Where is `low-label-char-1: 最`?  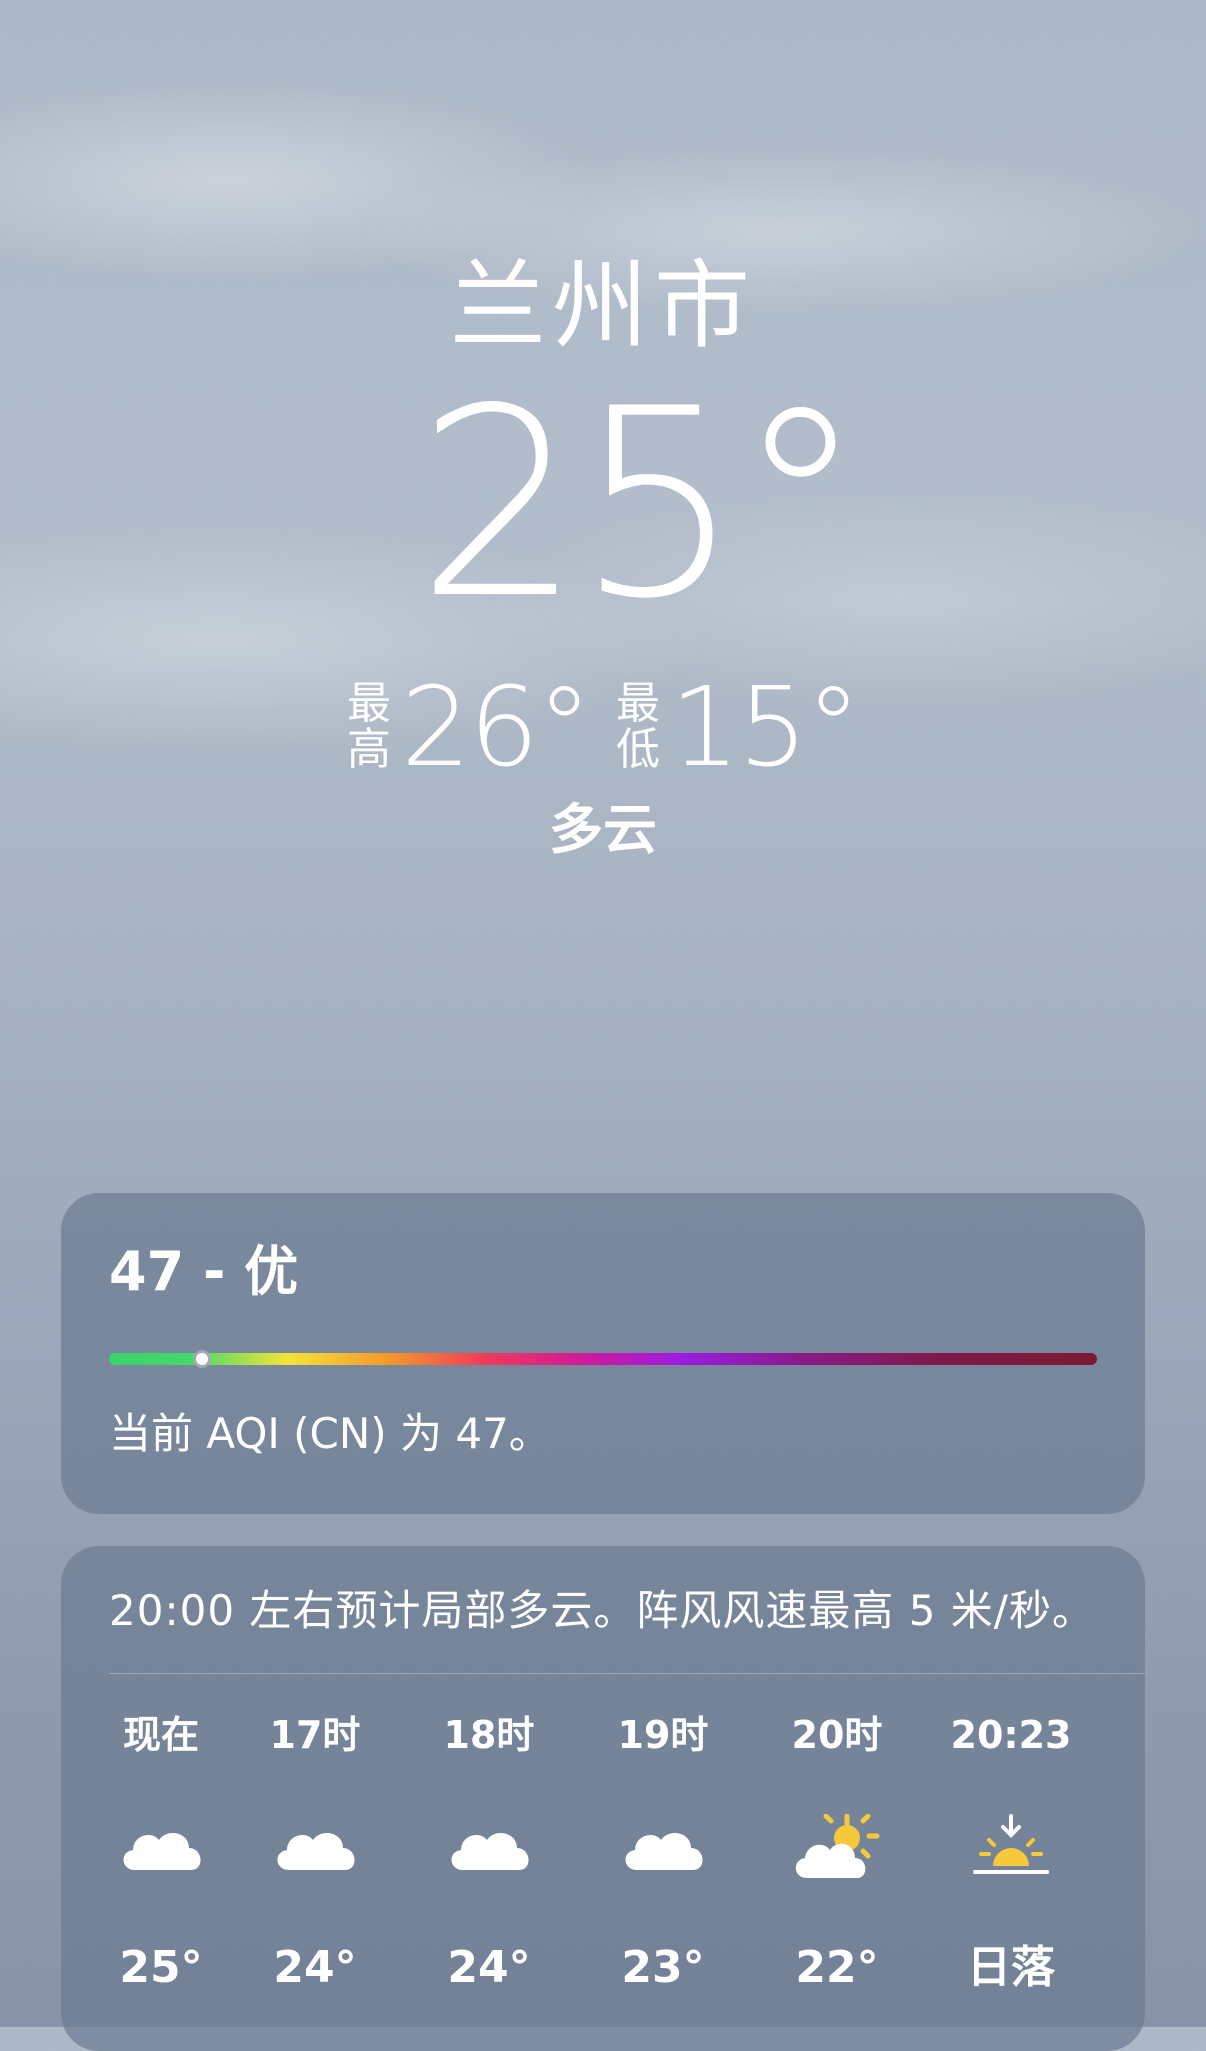 low-label-char-1: 最 is located at coordinates (638, 703).